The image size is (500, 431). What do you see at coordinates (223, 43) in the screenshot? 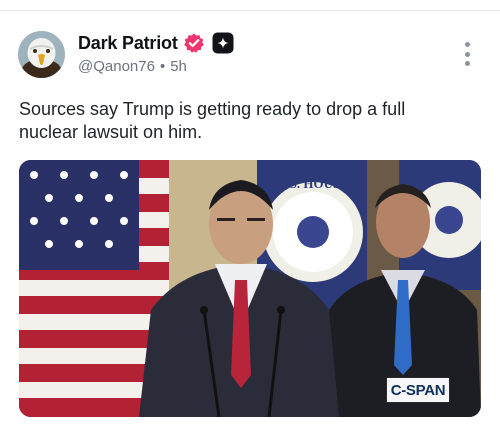
I see `plus-badge-icon` at bounding box center [223, 43].